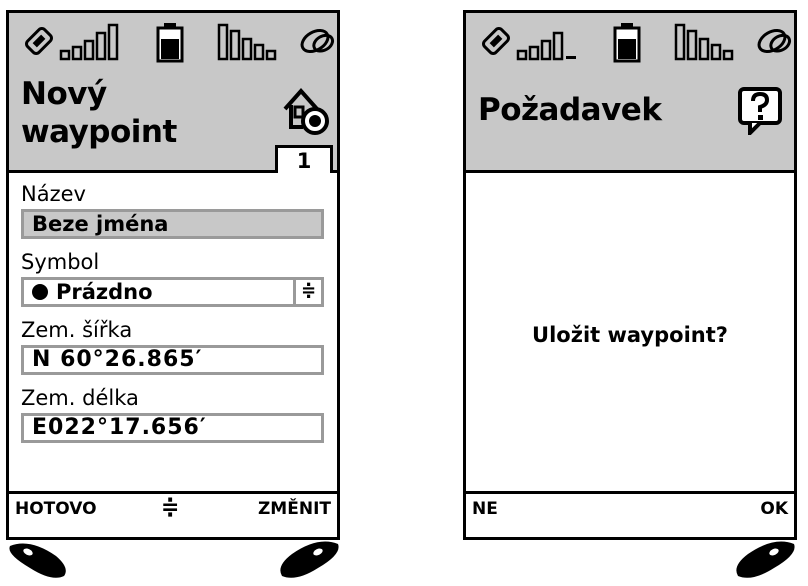  I want to click on change-softkey: ZMĚNIT, so click(294, 509).